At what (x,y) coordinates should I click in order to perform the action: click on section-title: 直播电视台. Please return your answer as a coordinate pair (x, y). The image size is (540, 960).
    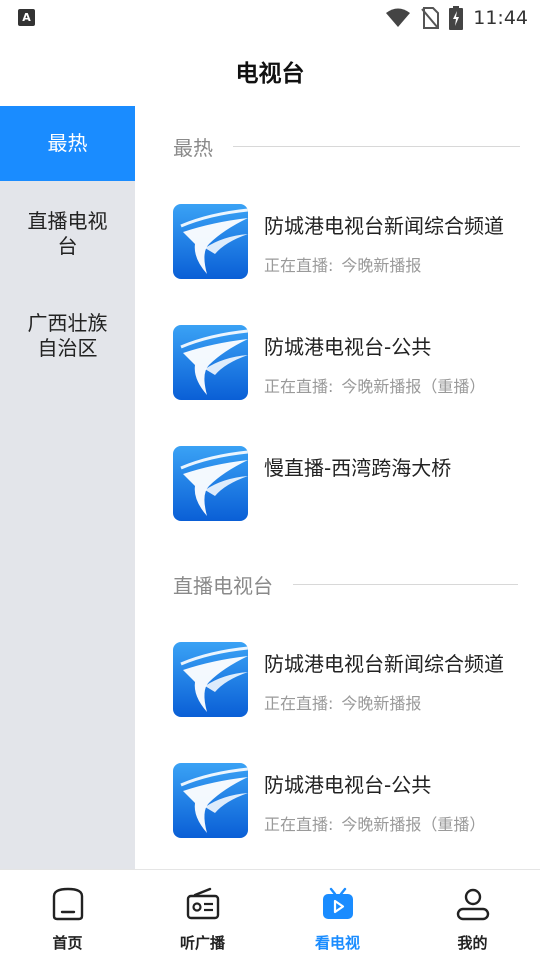
    Looking at the image, I should click on (223, 586).